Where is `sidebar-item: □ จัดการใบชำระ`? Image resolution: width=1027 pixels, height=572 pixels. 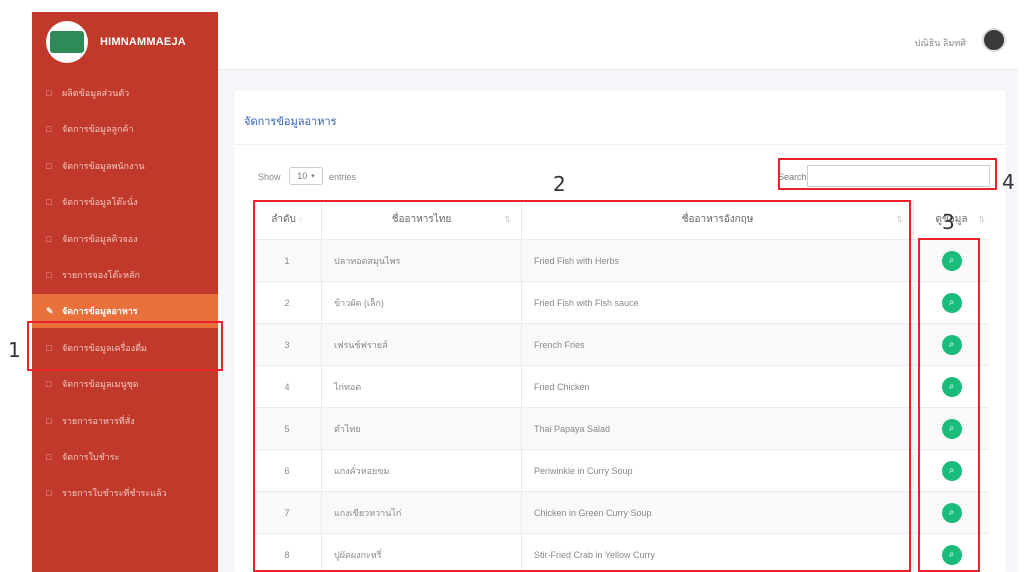 sidebar-item: □ จัดการใบชำระ is located at coordinates (125, 457).